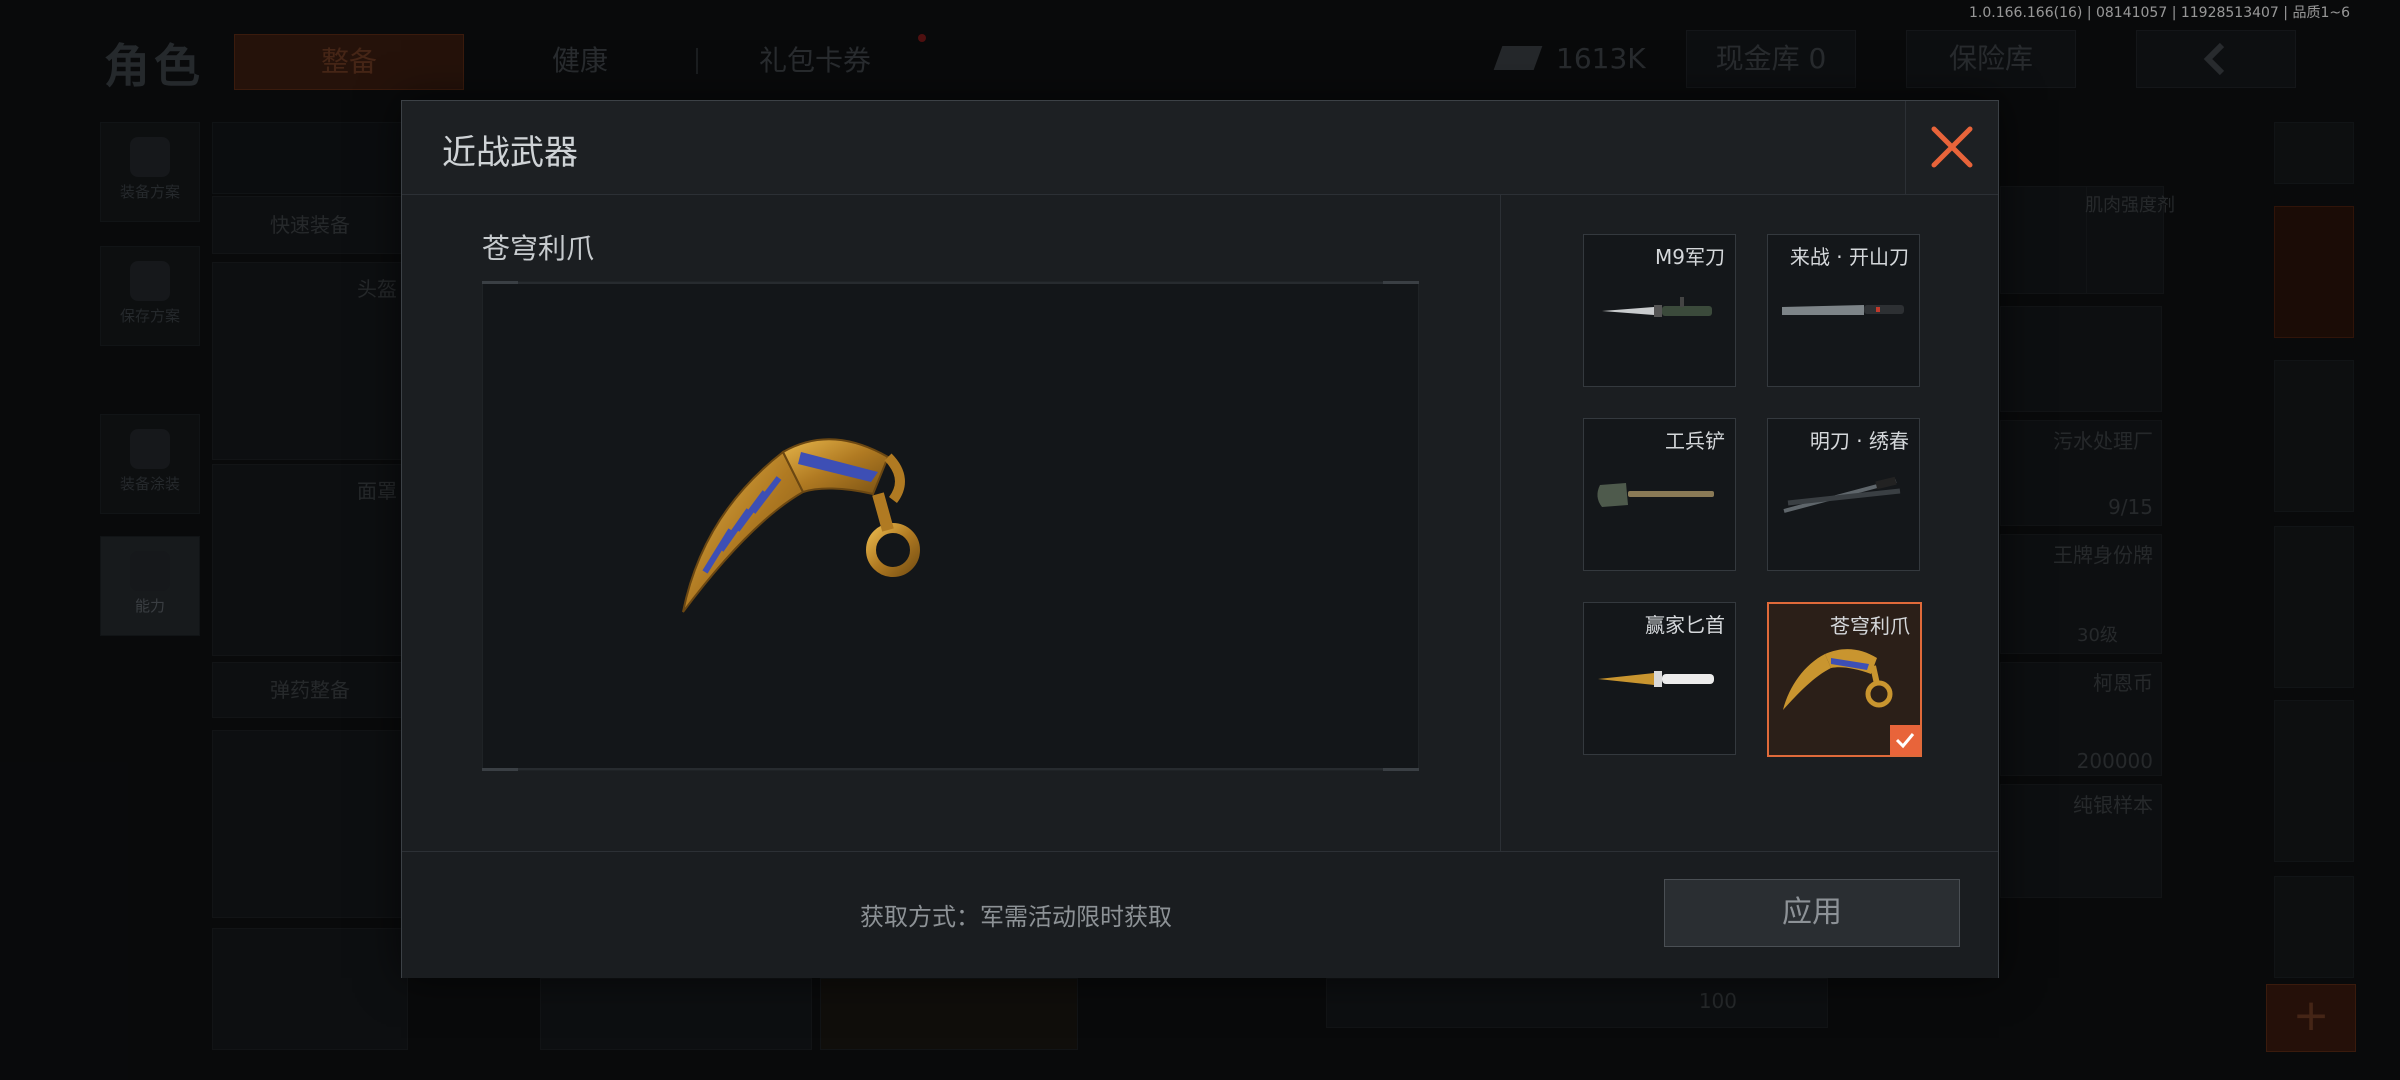 The height and width of the screenshot is (1080, 2400). I want to click on weapon-option-machete: 来战 · 开山刀, so click(1843, 310).